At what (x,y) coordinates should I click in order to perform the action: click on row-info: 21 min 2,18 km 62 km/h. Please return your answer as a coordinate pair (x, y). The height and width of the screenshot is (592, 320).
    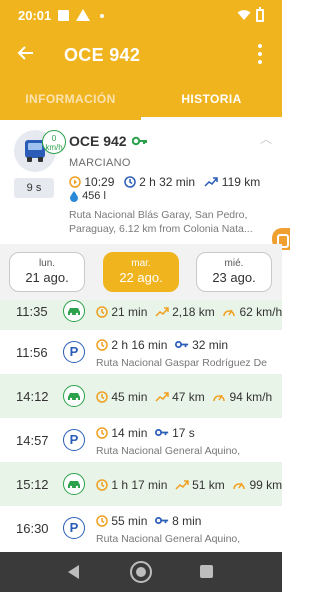
    Looking at the image, I should click on (189, 311).